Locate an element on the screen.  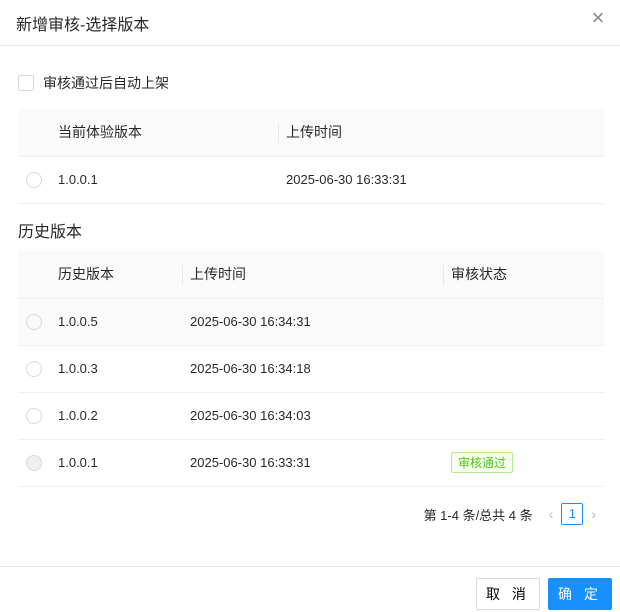
table-row: 1.0.0.2 2025-06-30 16:34:03 is located at coordinates (311, 416).